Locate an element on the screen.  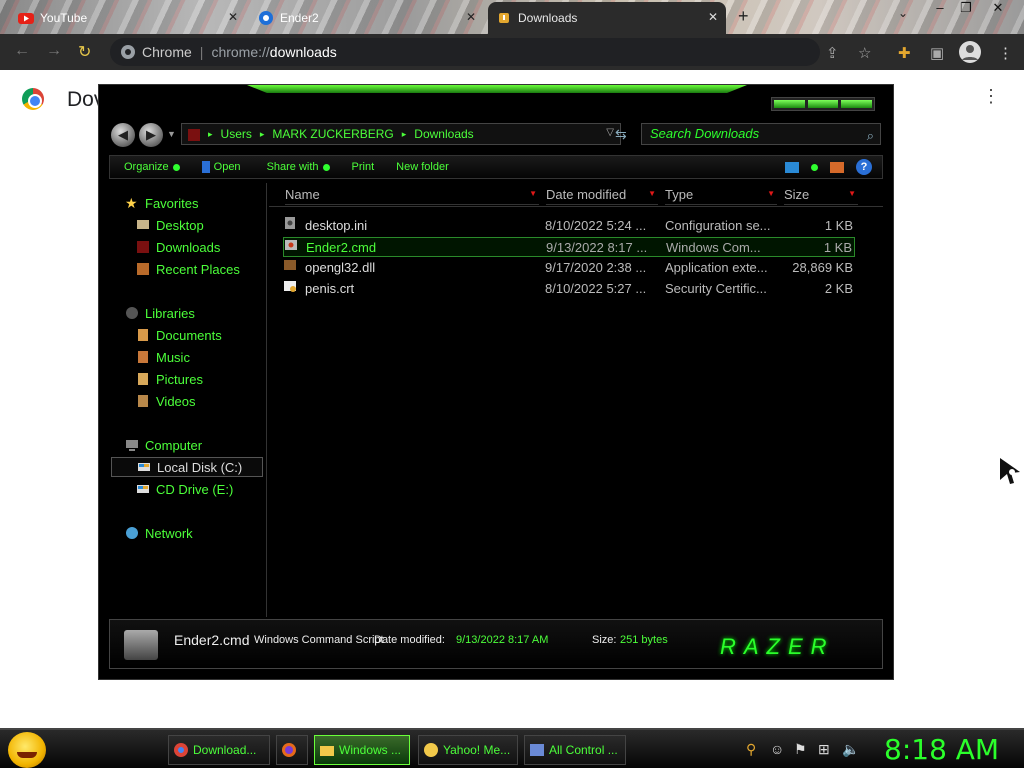
breadcrumb-users: Users is located at coordinates (236, 134).